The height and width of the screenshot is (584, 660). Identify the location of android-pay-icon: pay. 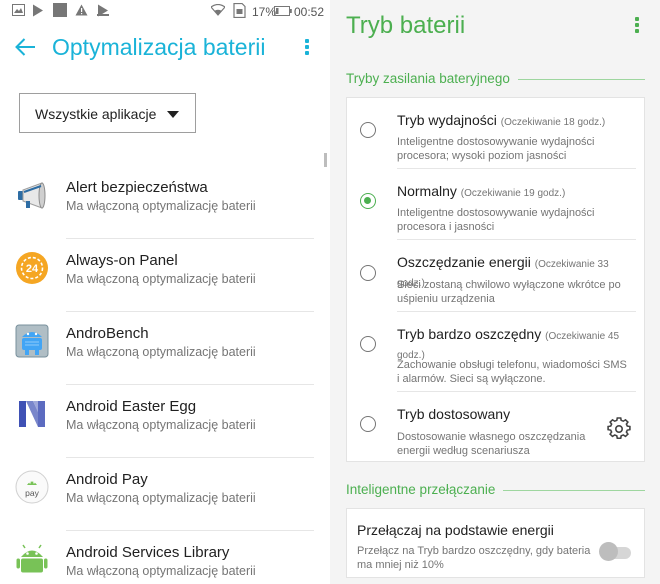
(32, 487).